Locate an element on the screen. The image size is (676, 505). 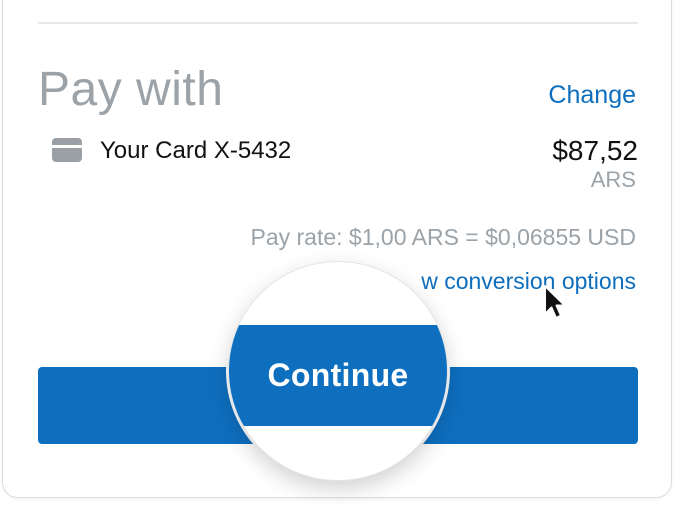
magnifier-lens: Continue is located at coordinates (338, 371).